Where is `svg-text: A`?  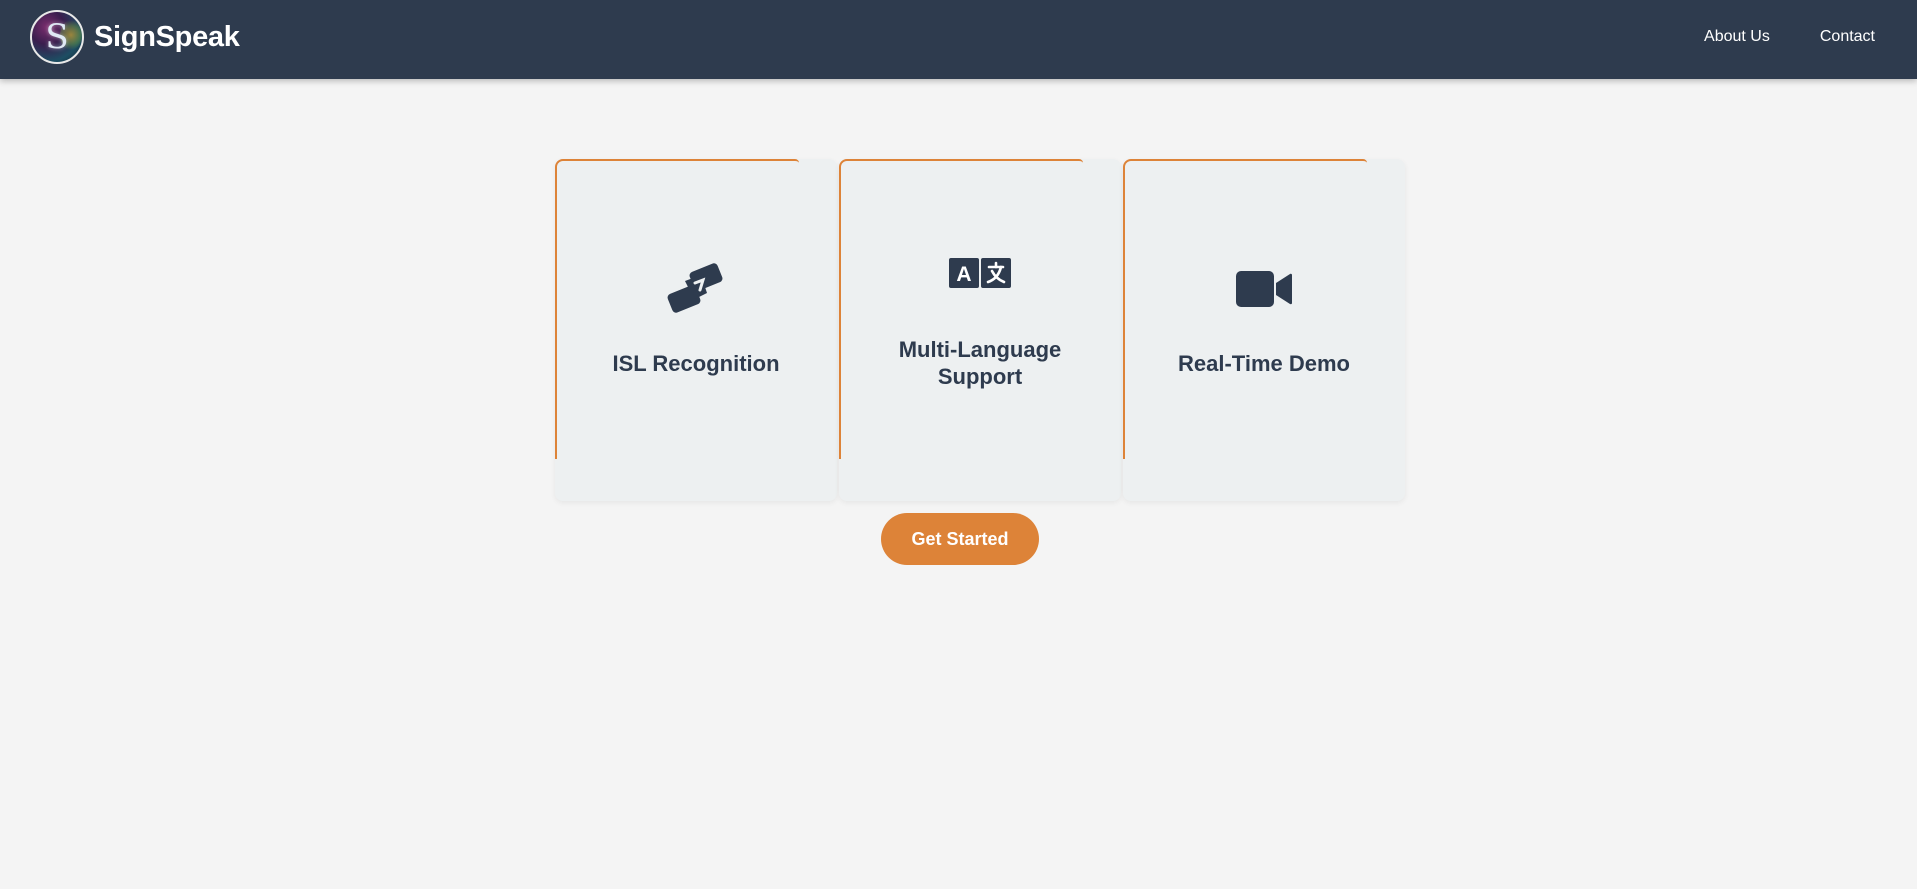 svg-text: A is located at coordinates (963, 274).